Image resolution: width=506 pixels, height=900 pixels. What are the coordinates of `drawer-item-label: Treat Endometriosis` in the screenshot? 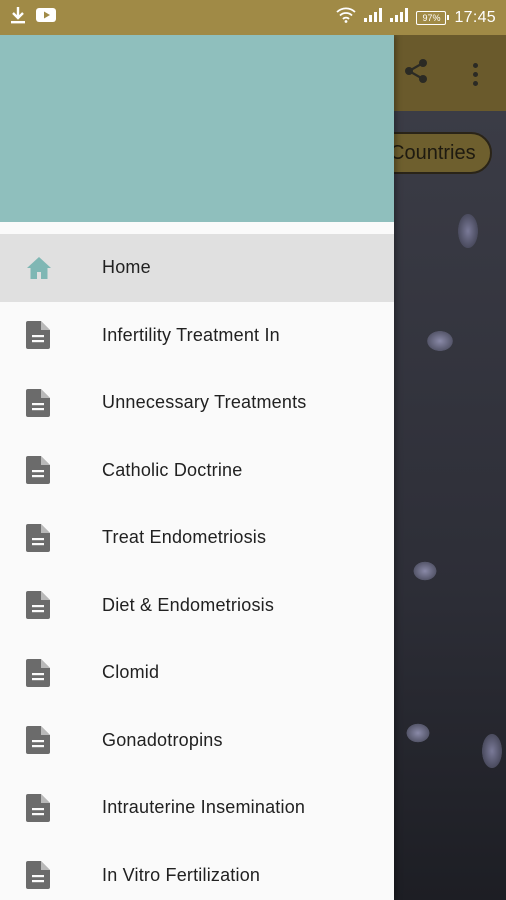 It's located at (184, 537).